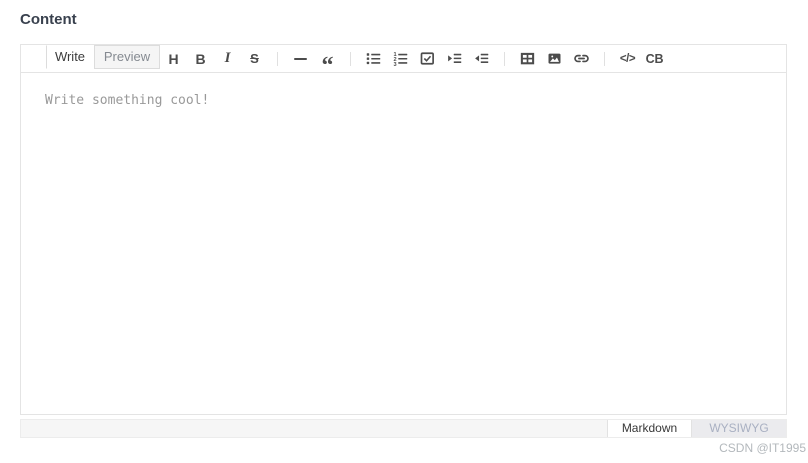  I want to click on unordered-list-button, so click(373, 59).